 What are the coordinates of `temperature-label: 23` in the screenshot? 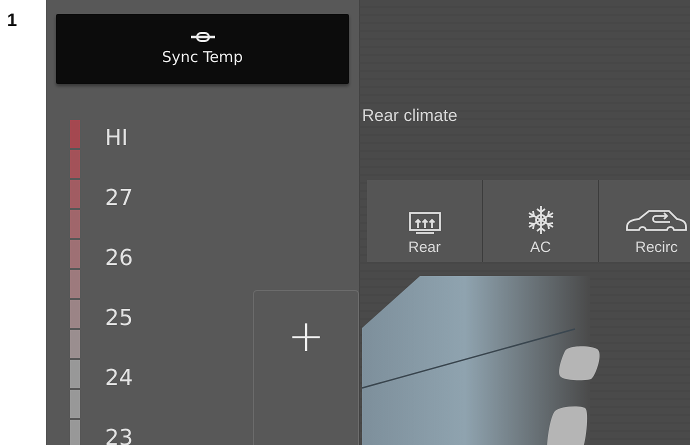 It's located at (119, 435).